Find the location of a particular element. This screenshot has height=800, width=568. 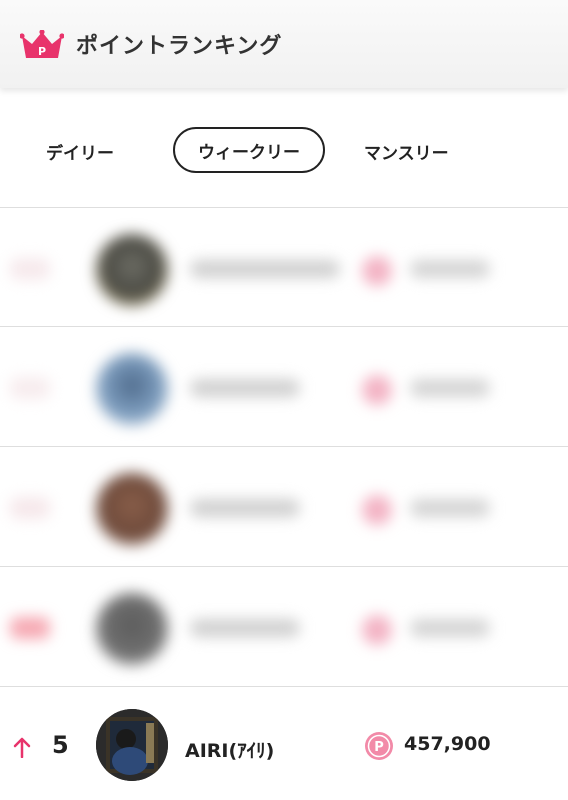

avatar-photo is located at coordinates (132, 745).